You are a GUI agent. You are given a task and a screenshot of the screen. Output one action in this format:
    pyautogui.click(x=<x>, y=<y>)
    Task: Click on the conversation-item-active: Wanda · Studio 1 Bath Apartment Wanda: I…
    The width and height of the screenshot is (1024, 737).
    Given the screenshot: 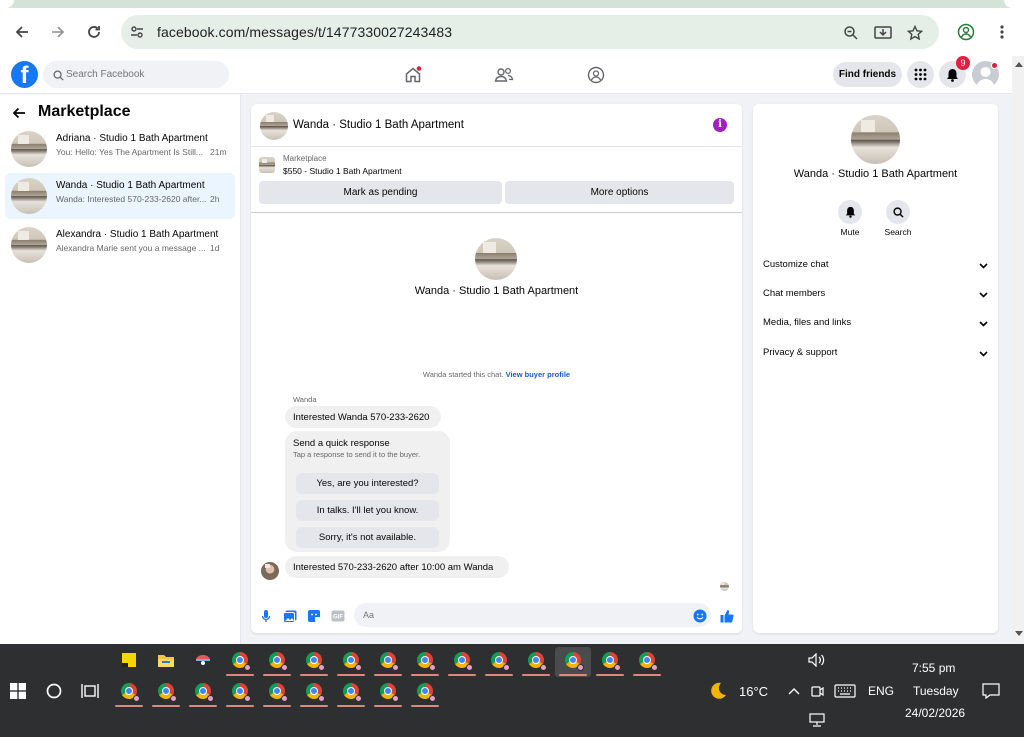 What is the action you would take?
    pyautogui.click(x=120, y=196)
    